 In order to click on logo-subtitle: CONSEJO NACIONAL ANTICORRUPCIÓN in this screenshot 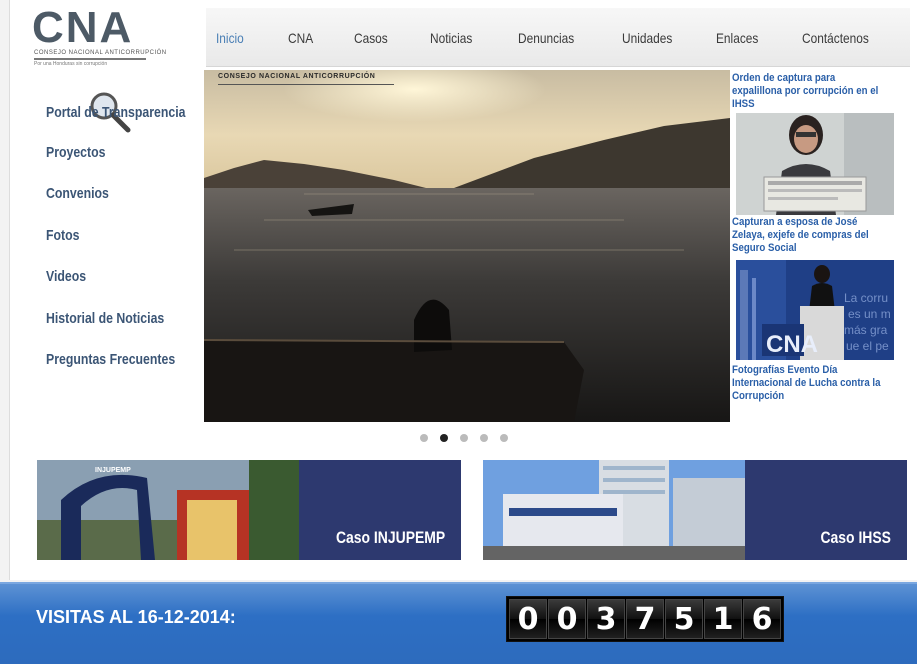, I will do `click(100, 53)`.